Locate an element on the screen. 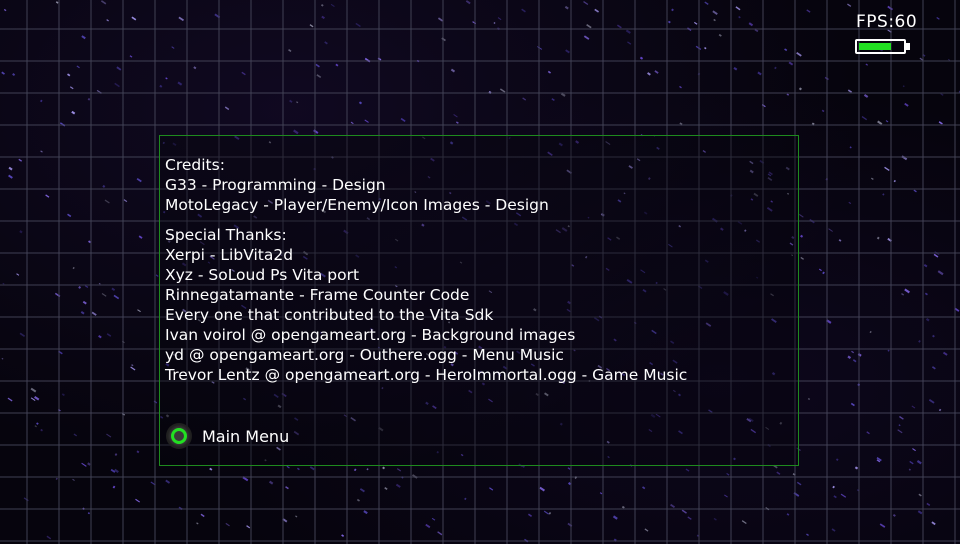 The width and height of the screenshot is (960, 544). battery-icon is located at coordinates (880, 46).